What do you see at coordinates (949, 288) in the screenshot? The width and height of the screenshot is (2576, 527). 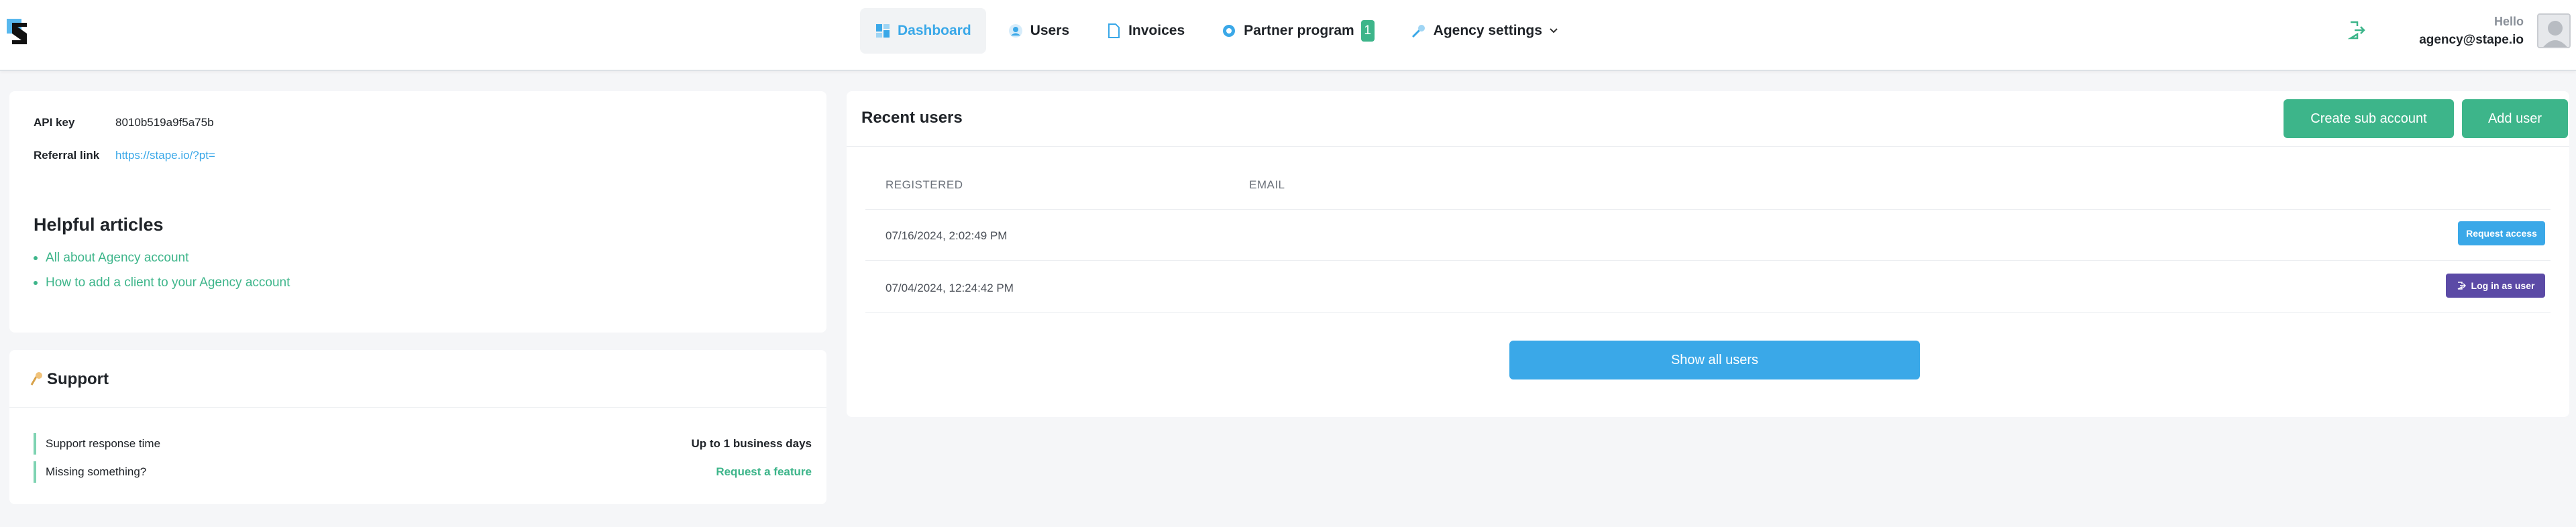 I see `registered-cell: 07/04/2024, 12:24:42 PM` at bounding box center [949, 288].